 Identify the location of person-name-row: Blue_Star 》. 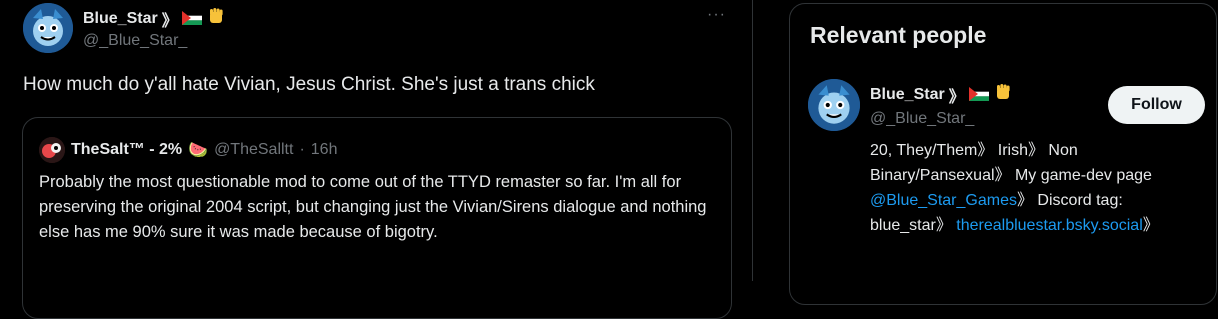
(941, 94).